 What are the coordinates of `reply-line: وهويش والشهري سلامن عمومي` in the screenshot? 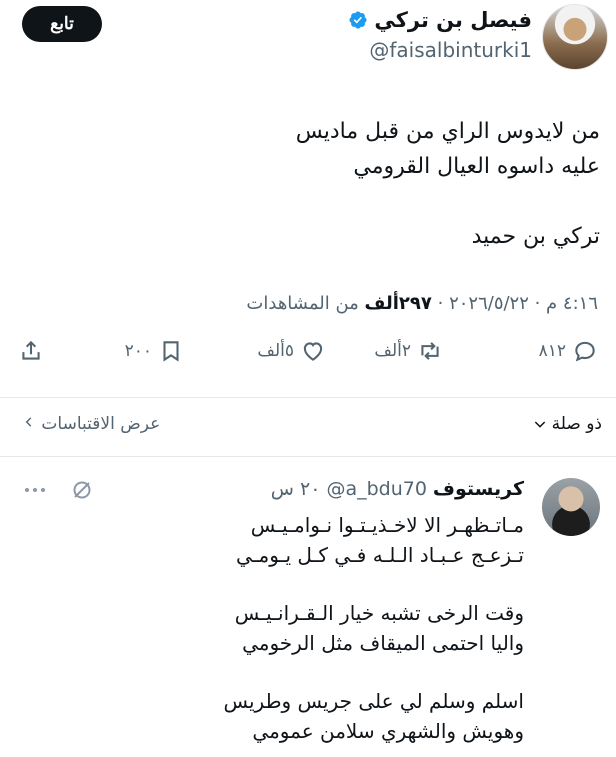 It's located at (388, 731).